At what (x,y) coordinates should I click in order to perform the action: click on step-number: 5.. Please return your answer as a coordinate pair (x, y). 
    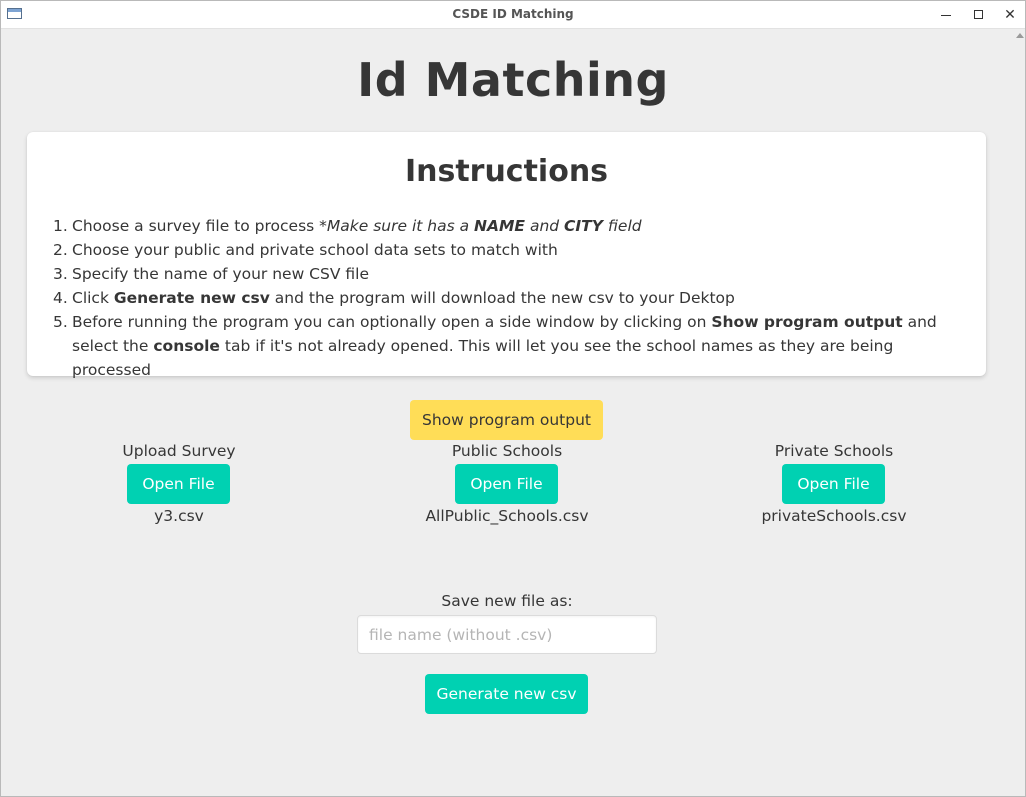
    Looking at the image, I should click on (60, 322).